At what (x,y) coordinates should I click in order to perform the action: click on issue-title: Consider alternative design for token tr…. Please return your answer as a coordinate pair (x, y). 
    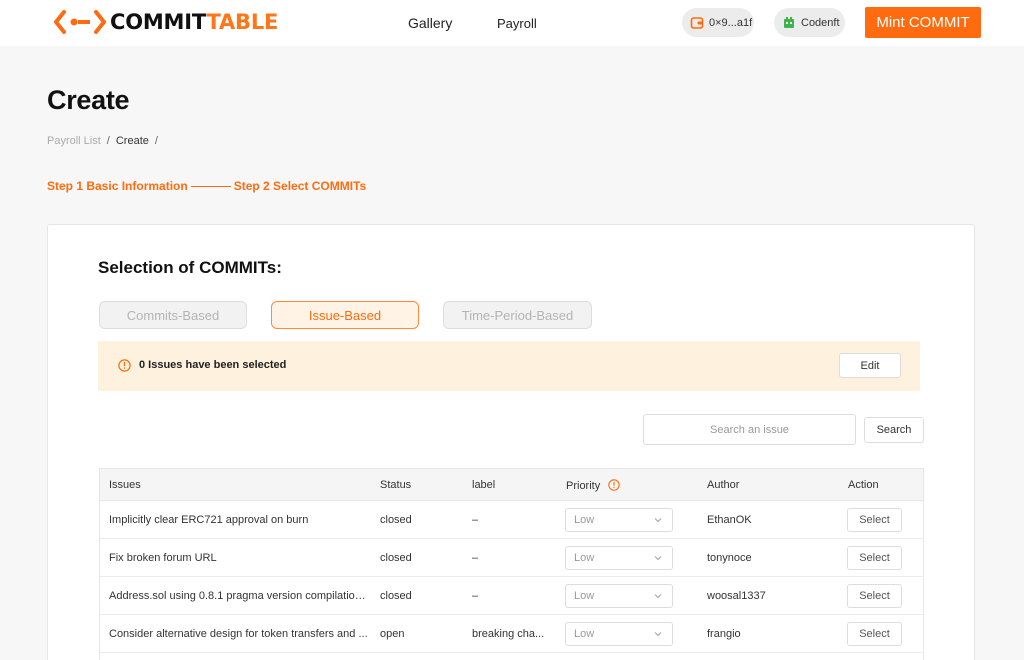
    Looking at the image, I should click on (239, 634).